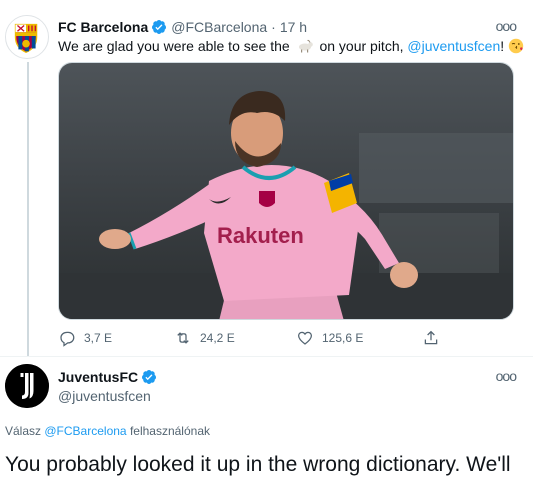  Describe the element at coordinates (174, 46) in the screenshot. I see `tweet-text-part1: We are glad you were able to see the` at that location.